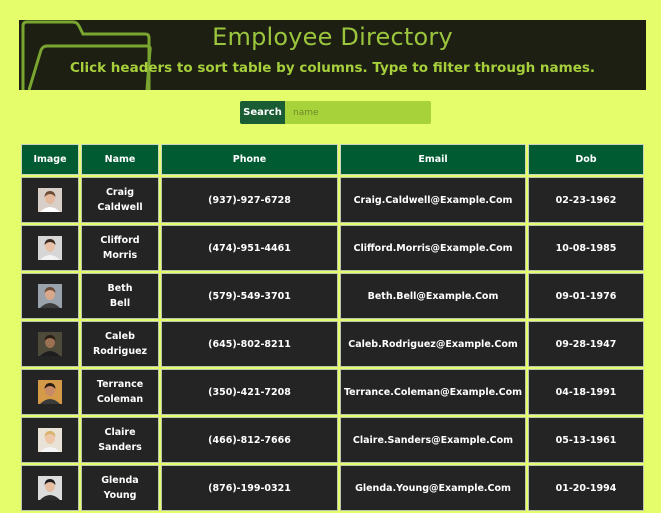  What do you see at coordinates (120, 447) in the screenshot?
I see `last-name: Sanders` at bounding box center [120, 447].